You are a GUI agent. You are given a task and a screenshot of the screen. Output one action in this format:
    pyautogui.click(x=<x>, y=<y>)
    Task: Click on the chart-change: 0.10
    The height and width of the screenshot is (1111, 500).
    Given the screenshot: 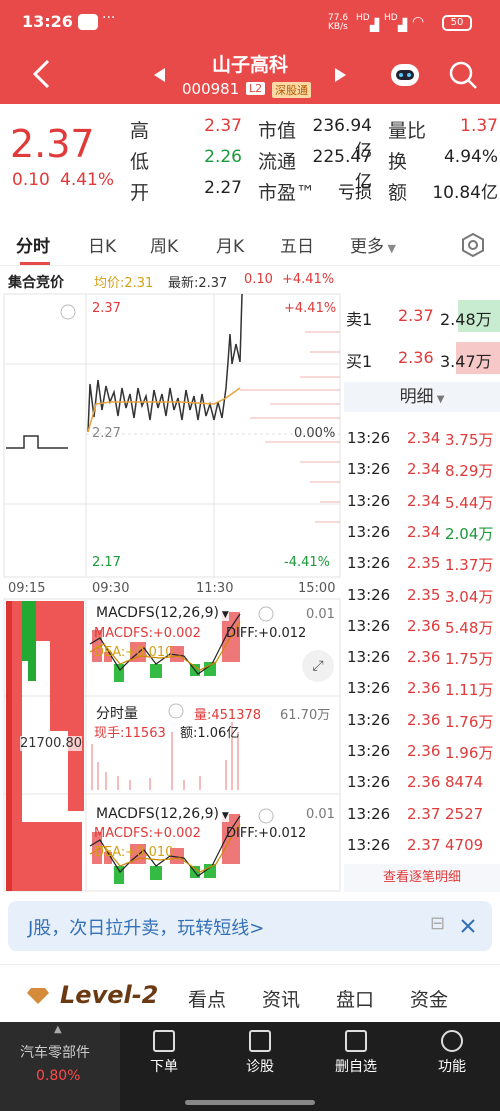 What is the action you would take?
    pyautogui.click(x=258, y=279)
    